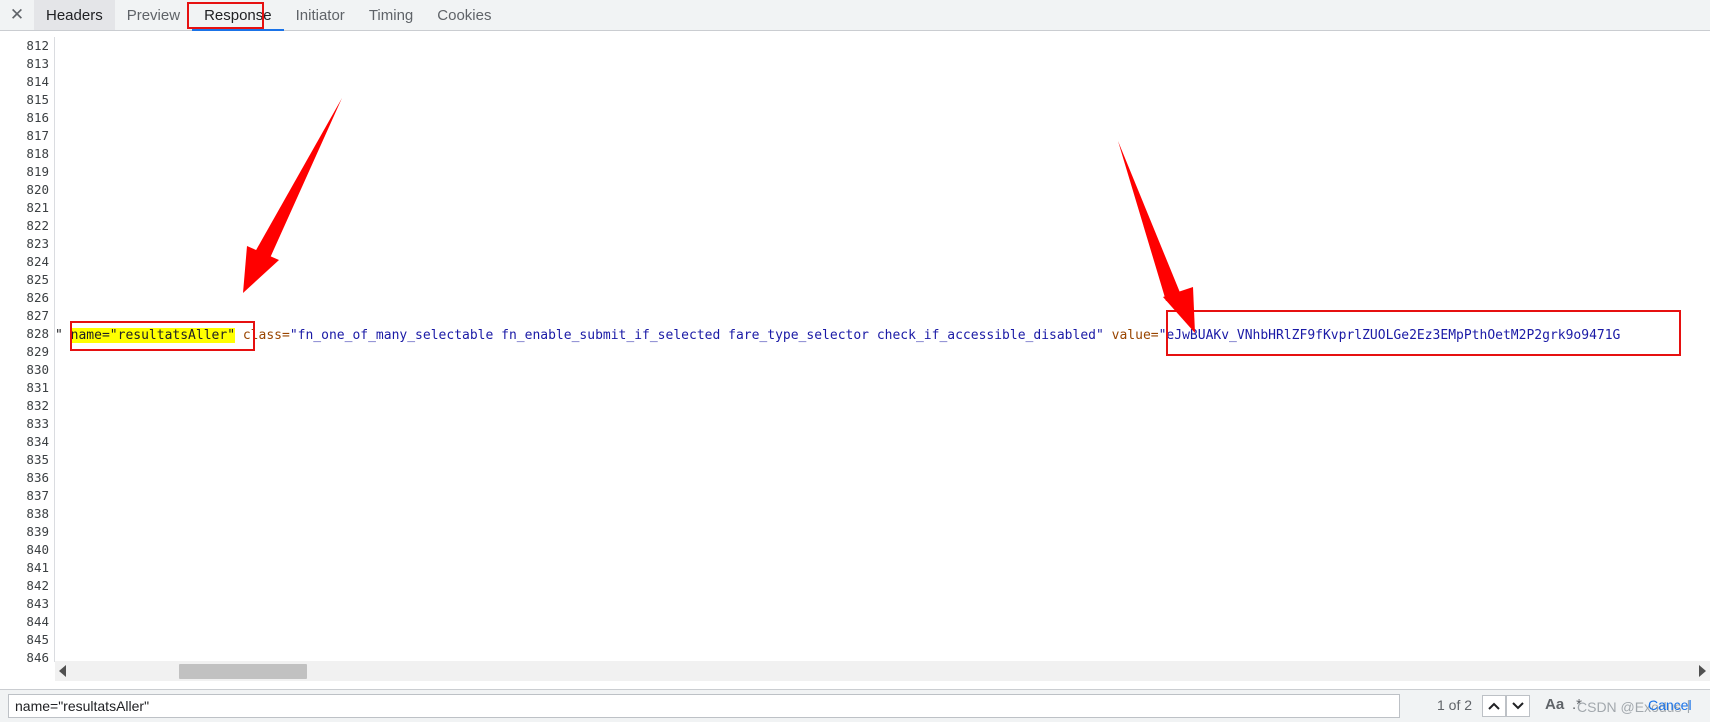 The image size is (1710, 722). I want to click on line-number: 828, so click(37, 333).